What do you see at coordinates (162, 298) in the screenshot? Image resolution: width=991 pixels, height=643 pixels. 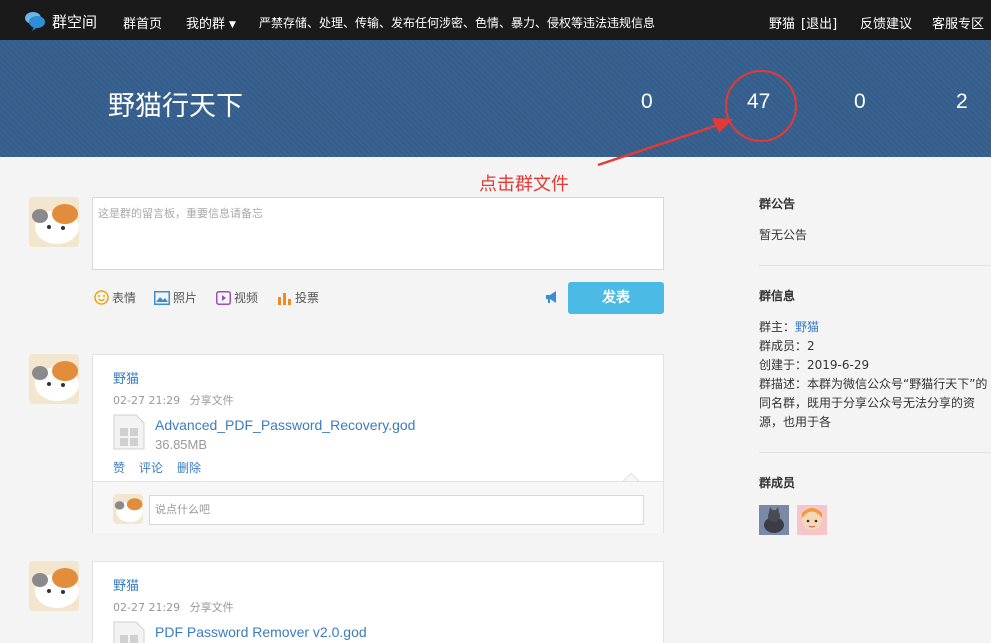 I see `photo-icon` at bounding box center [162, 298].